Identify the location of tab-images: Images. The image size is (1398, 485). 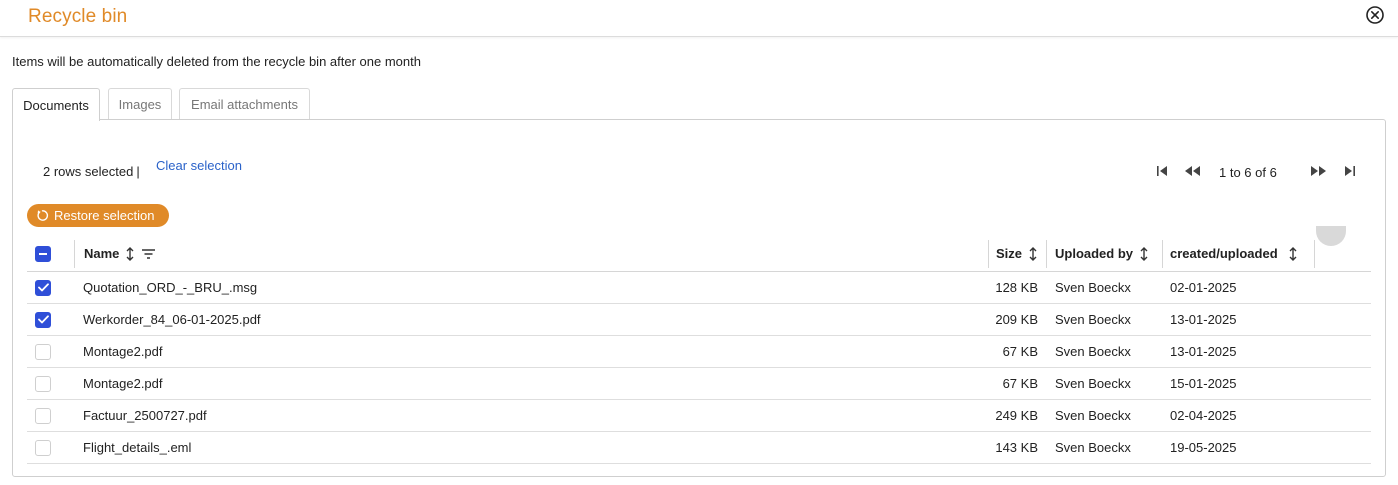
(140, 104).